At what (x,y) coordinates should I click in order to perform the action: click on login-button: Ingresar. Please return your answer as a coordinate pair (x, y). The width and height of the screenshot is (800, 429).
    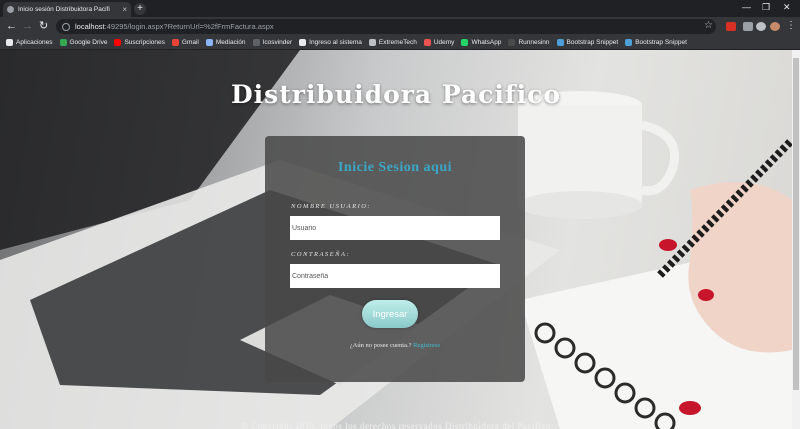
    Looking at the image, I should click on (390, 314).